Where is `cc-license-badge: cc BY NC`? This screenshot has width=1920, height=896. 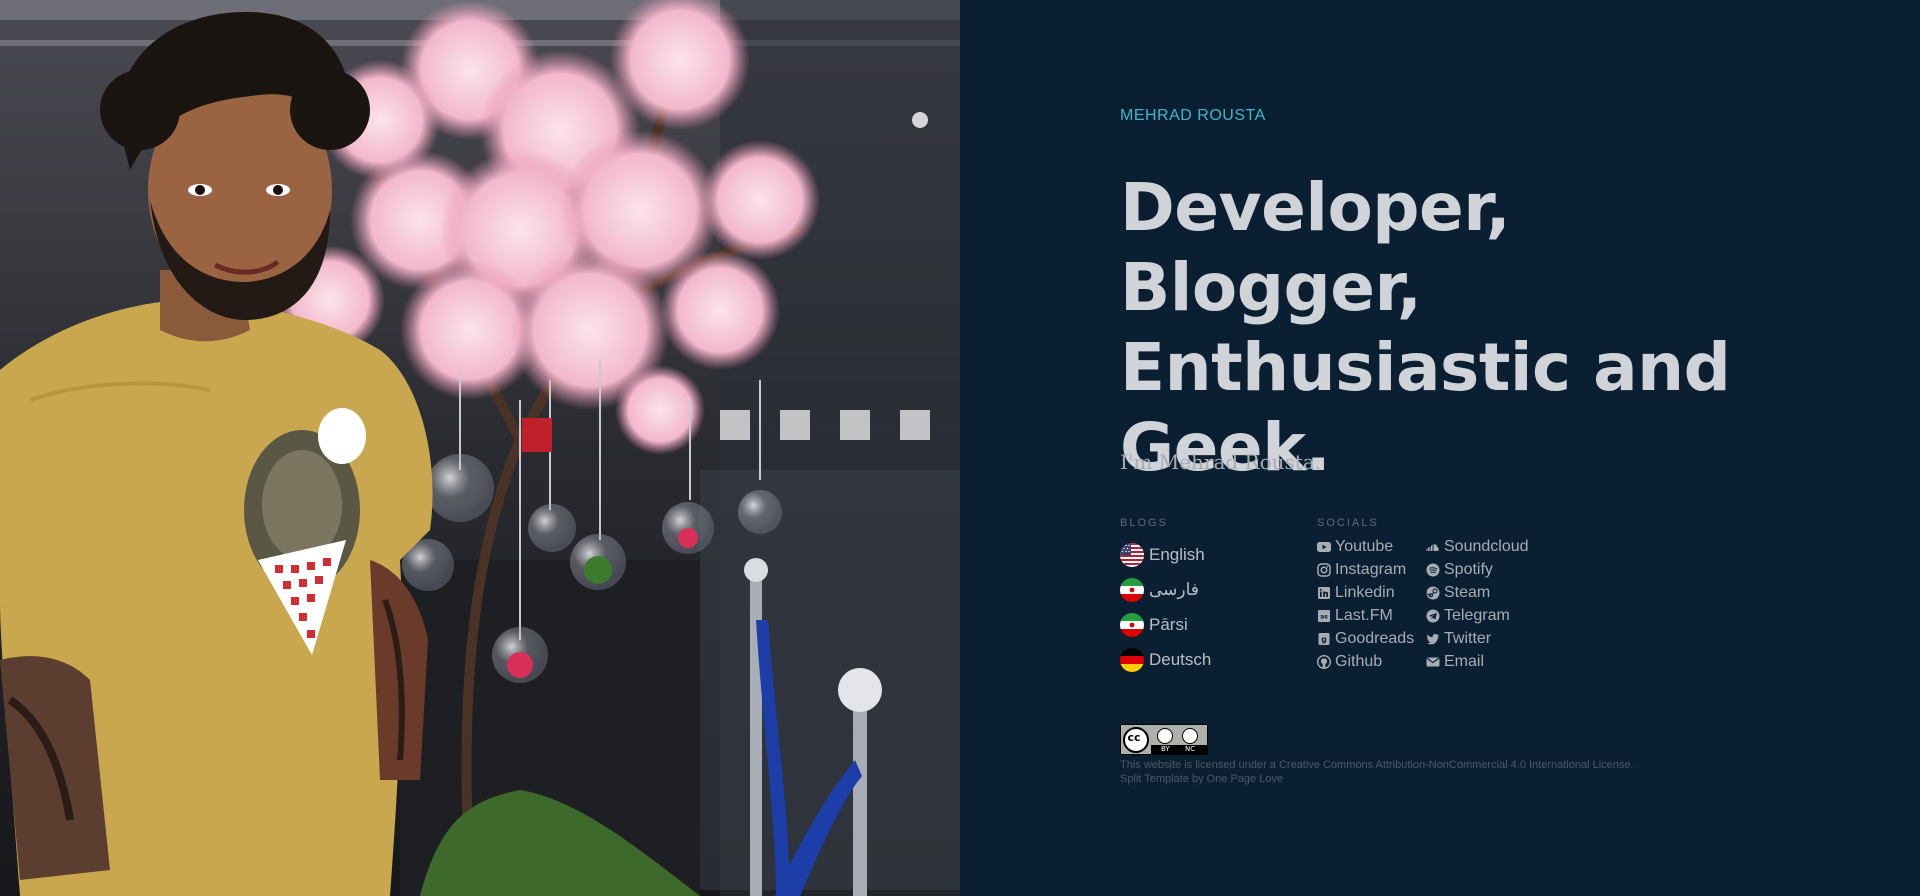
cc-license-badge: cc BY NC is located at coordinates (1164, 739).